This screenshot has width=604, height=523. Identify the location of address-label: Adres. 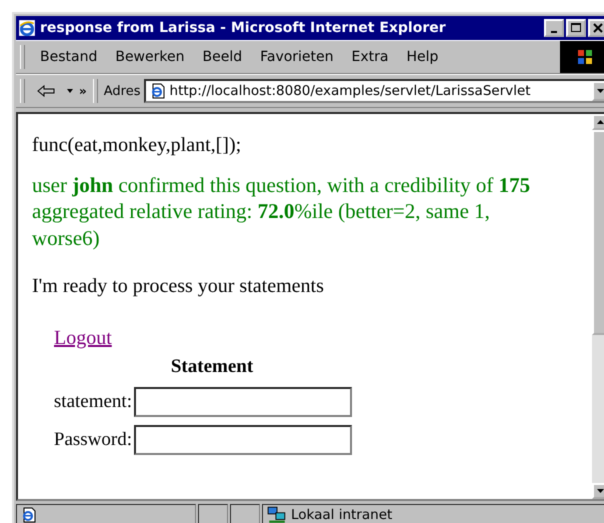
(122, 91).